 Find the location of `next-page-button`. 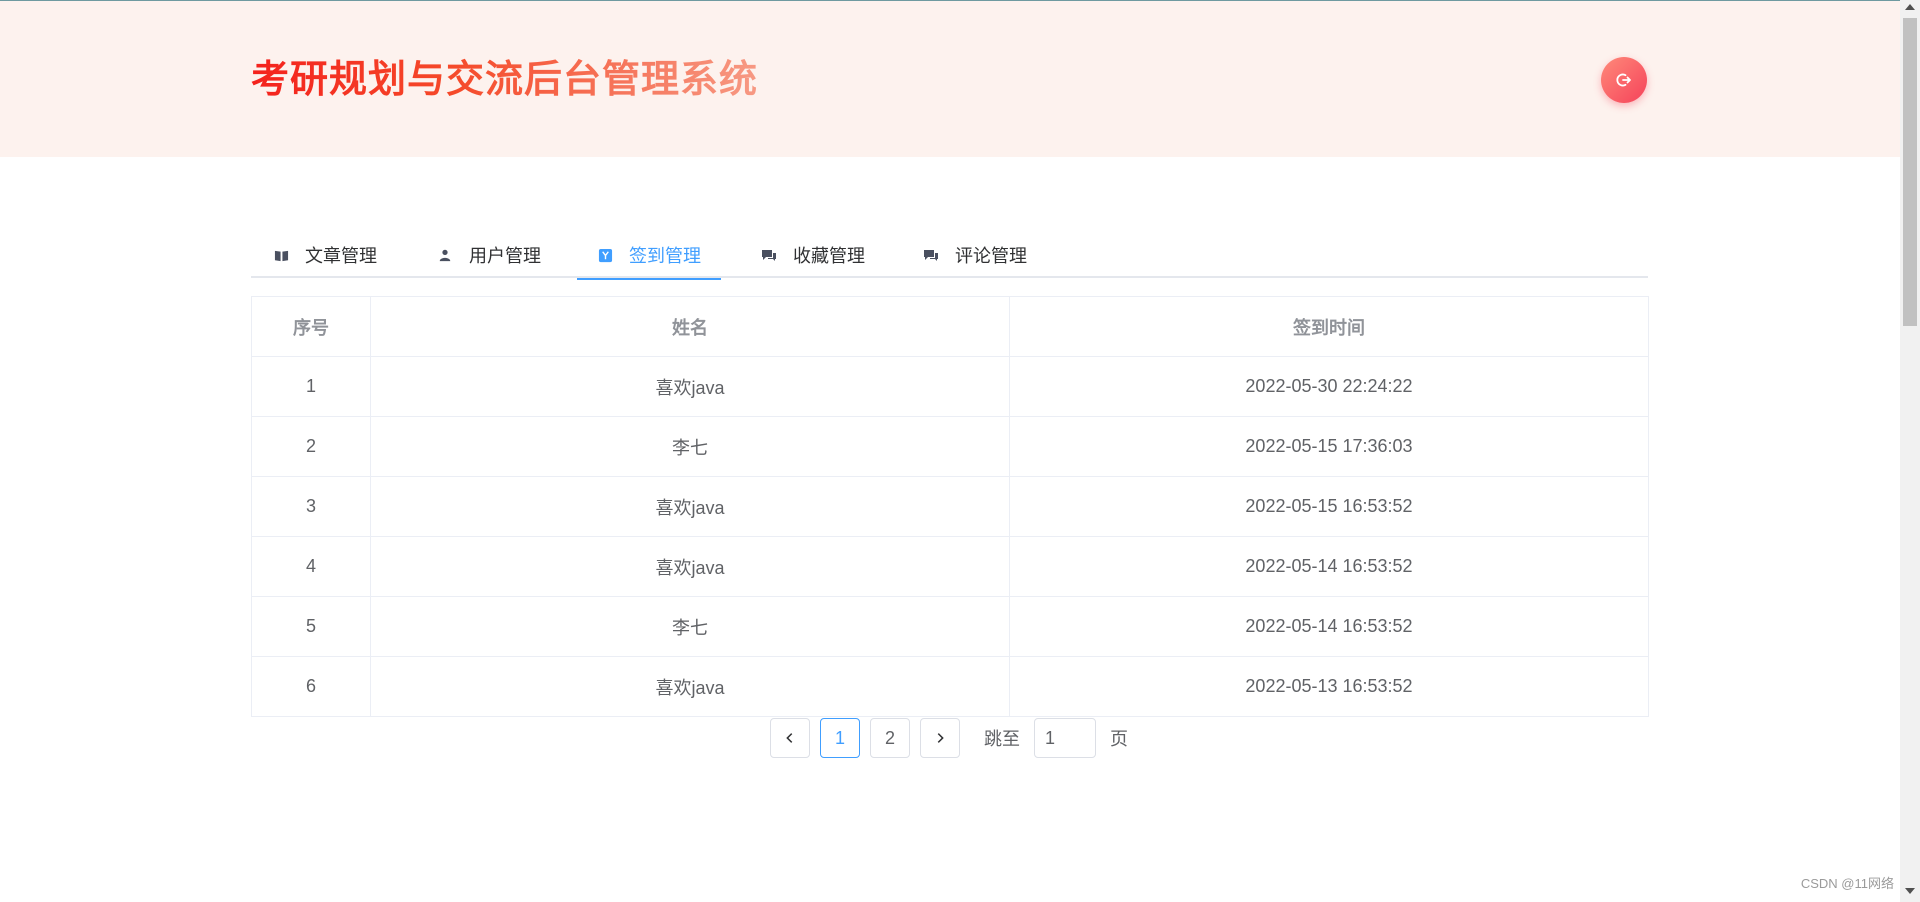

next-page-button is located at coordinates (940, 738).